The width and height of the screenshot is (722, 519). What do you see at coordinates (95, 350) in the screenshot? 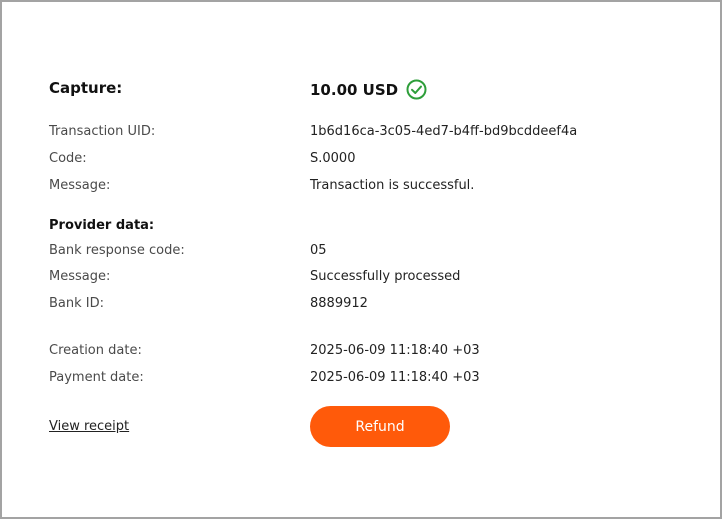
I see `creation-date-label: Creation date:` at bounding box center [95, 350].